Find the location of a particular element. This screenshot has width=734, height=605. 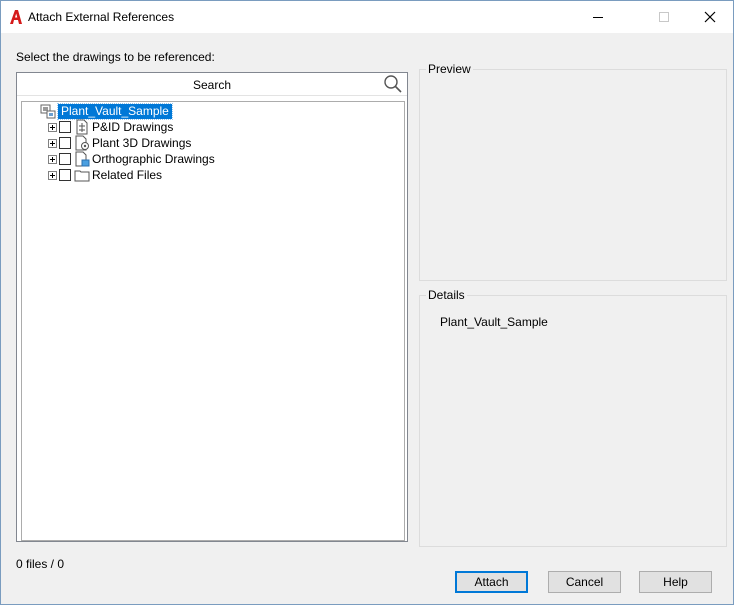

related-files-checkbox is located at coordinates (65, 175).